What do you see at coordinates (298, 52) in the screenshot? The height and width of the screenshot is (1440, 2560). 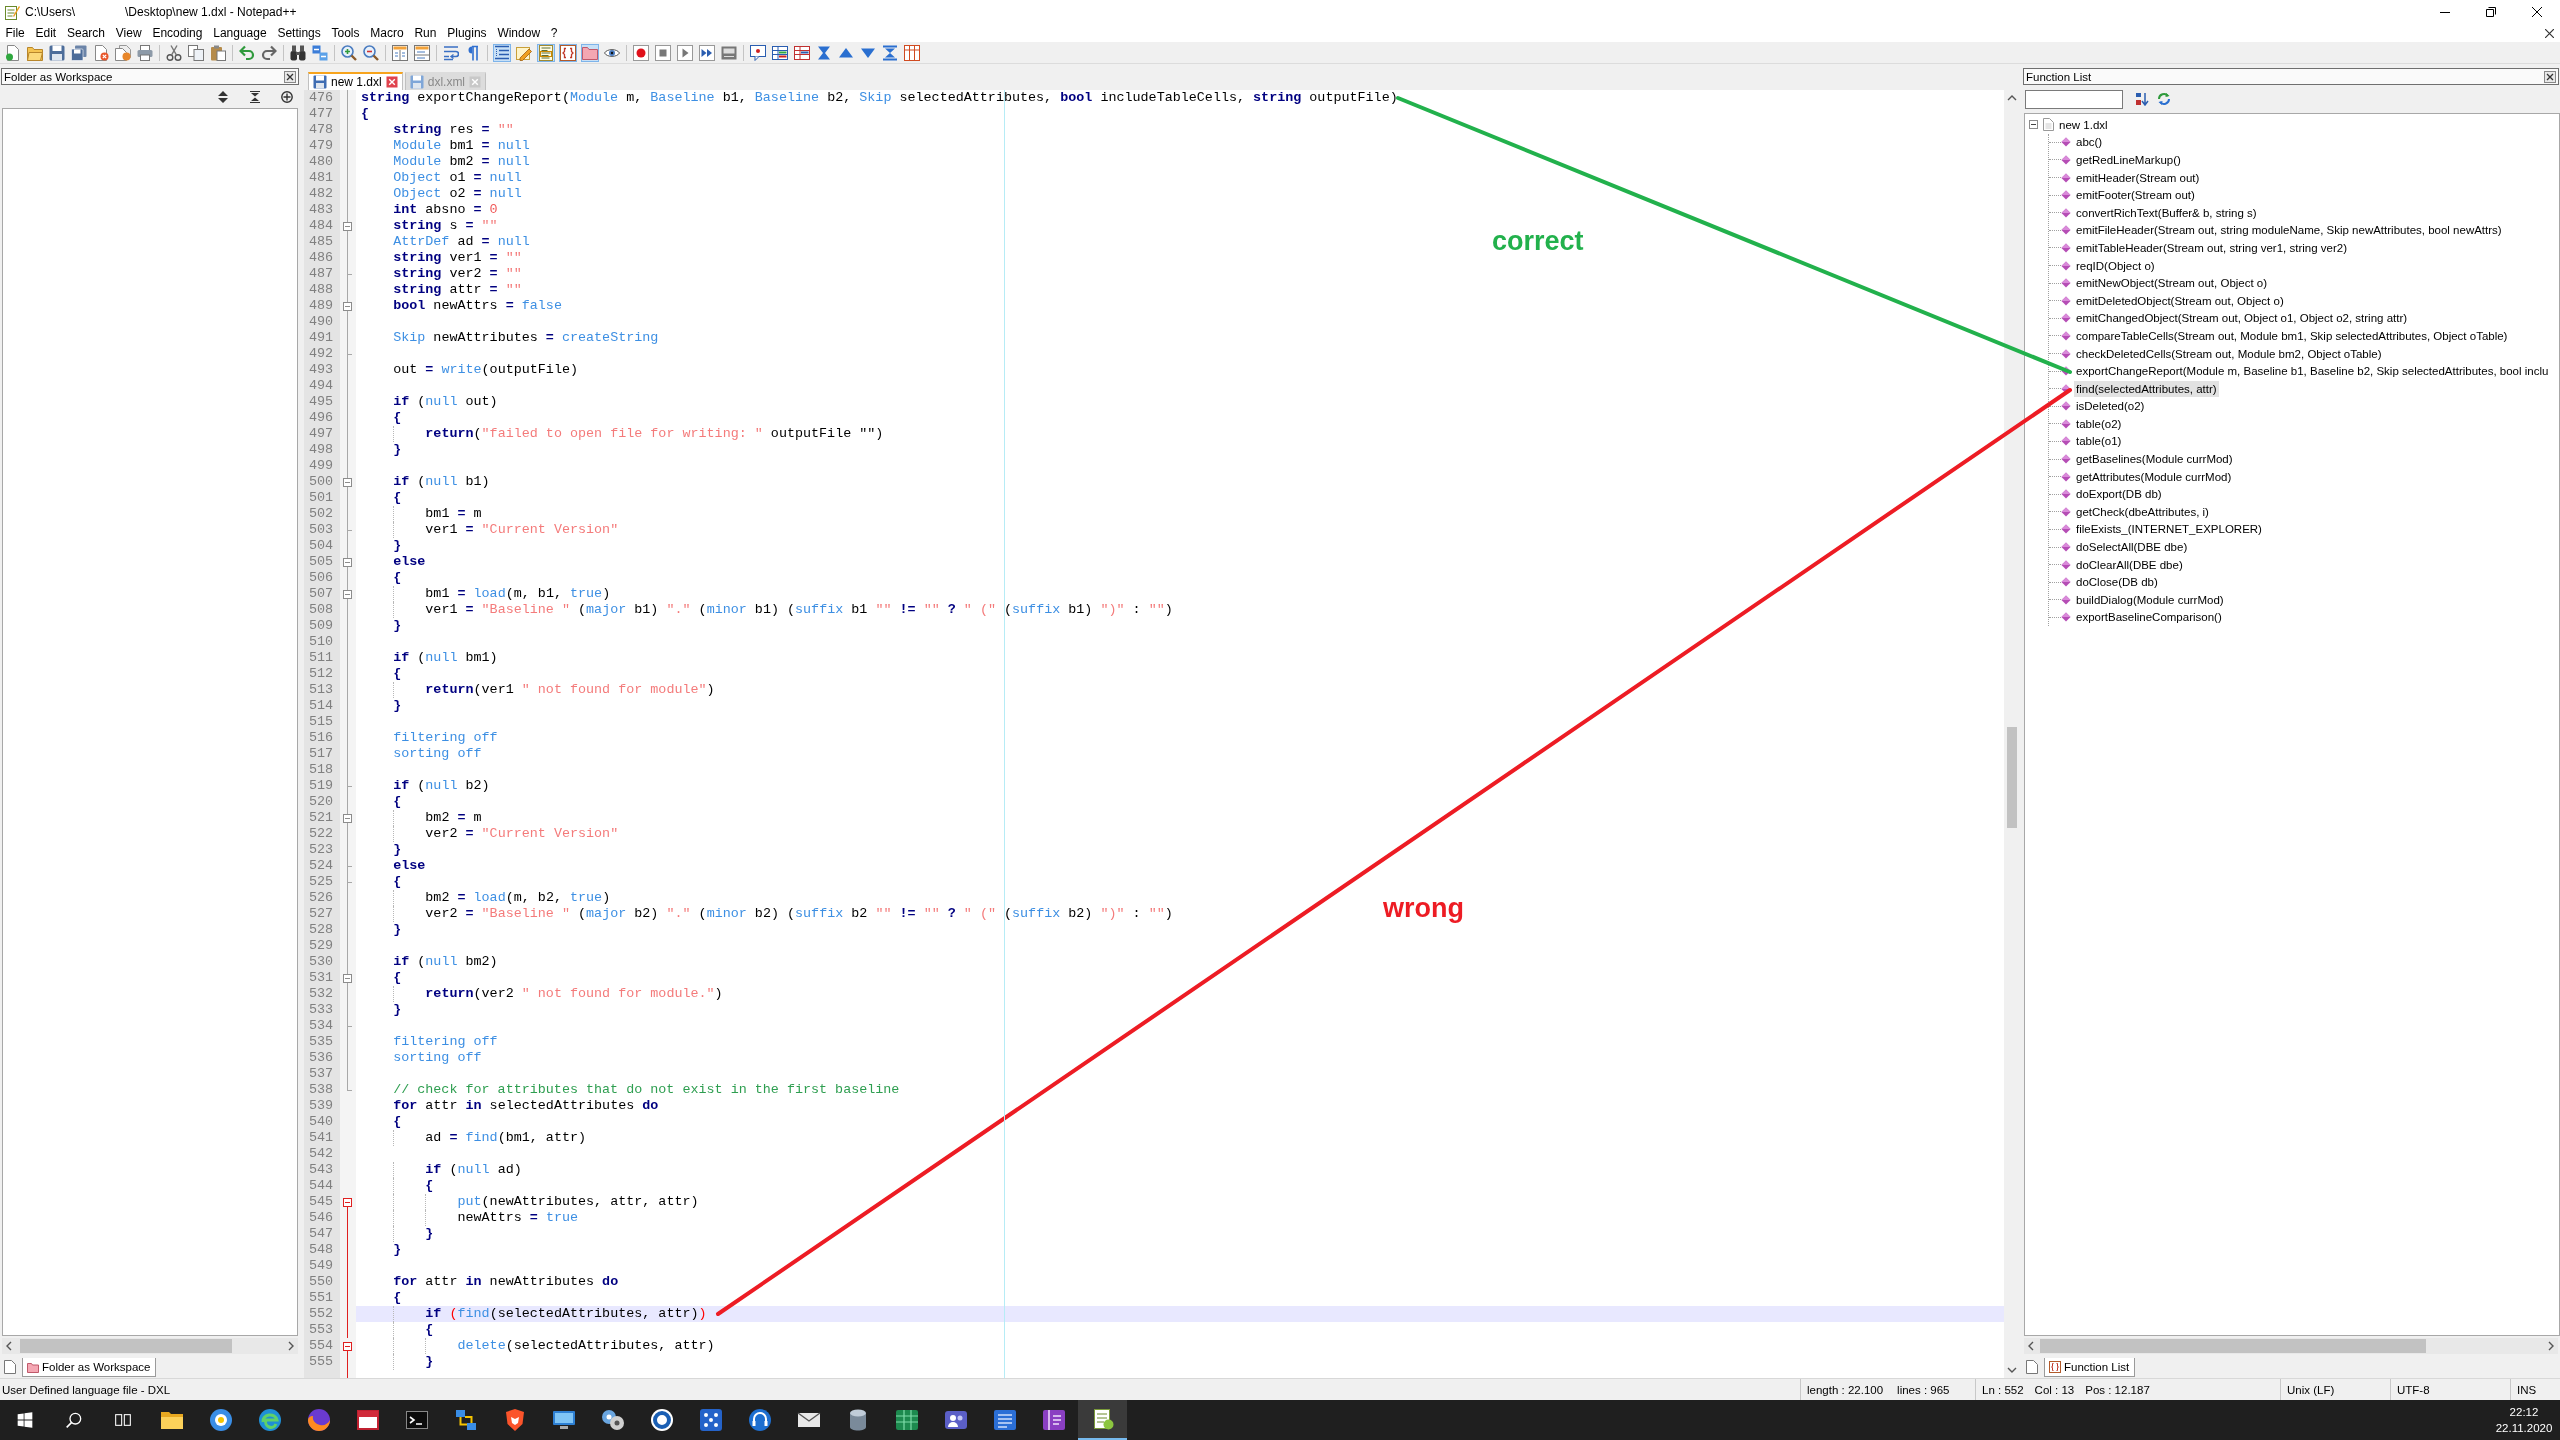 I see `binoculars-icon` at bounding box center [298, 52].